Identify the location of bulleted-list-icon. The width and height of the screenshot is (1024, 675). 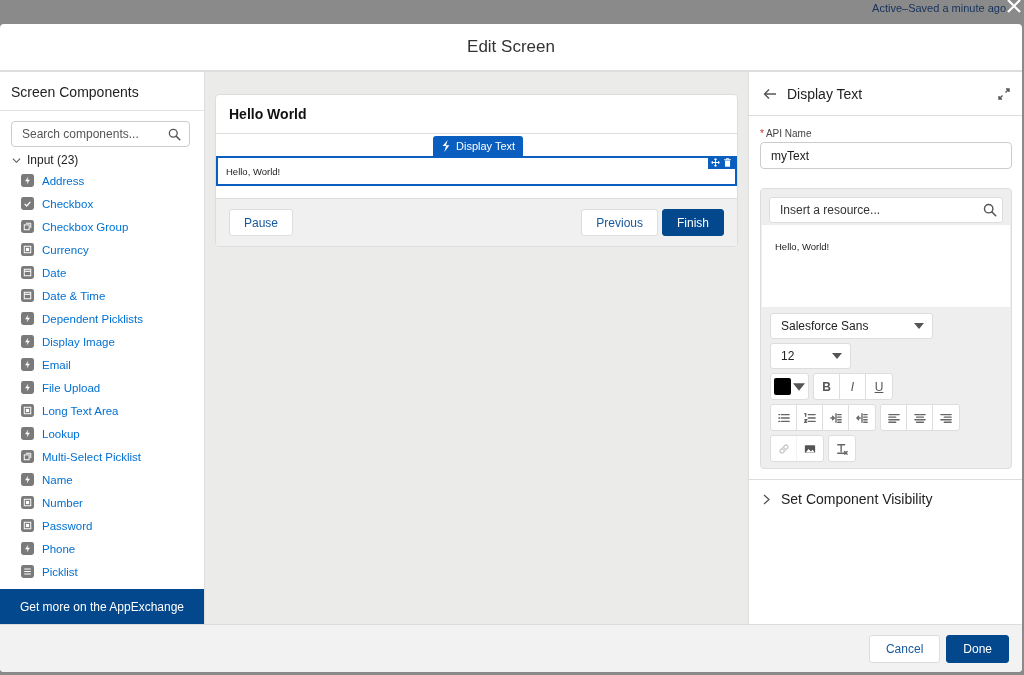
(783, 417).